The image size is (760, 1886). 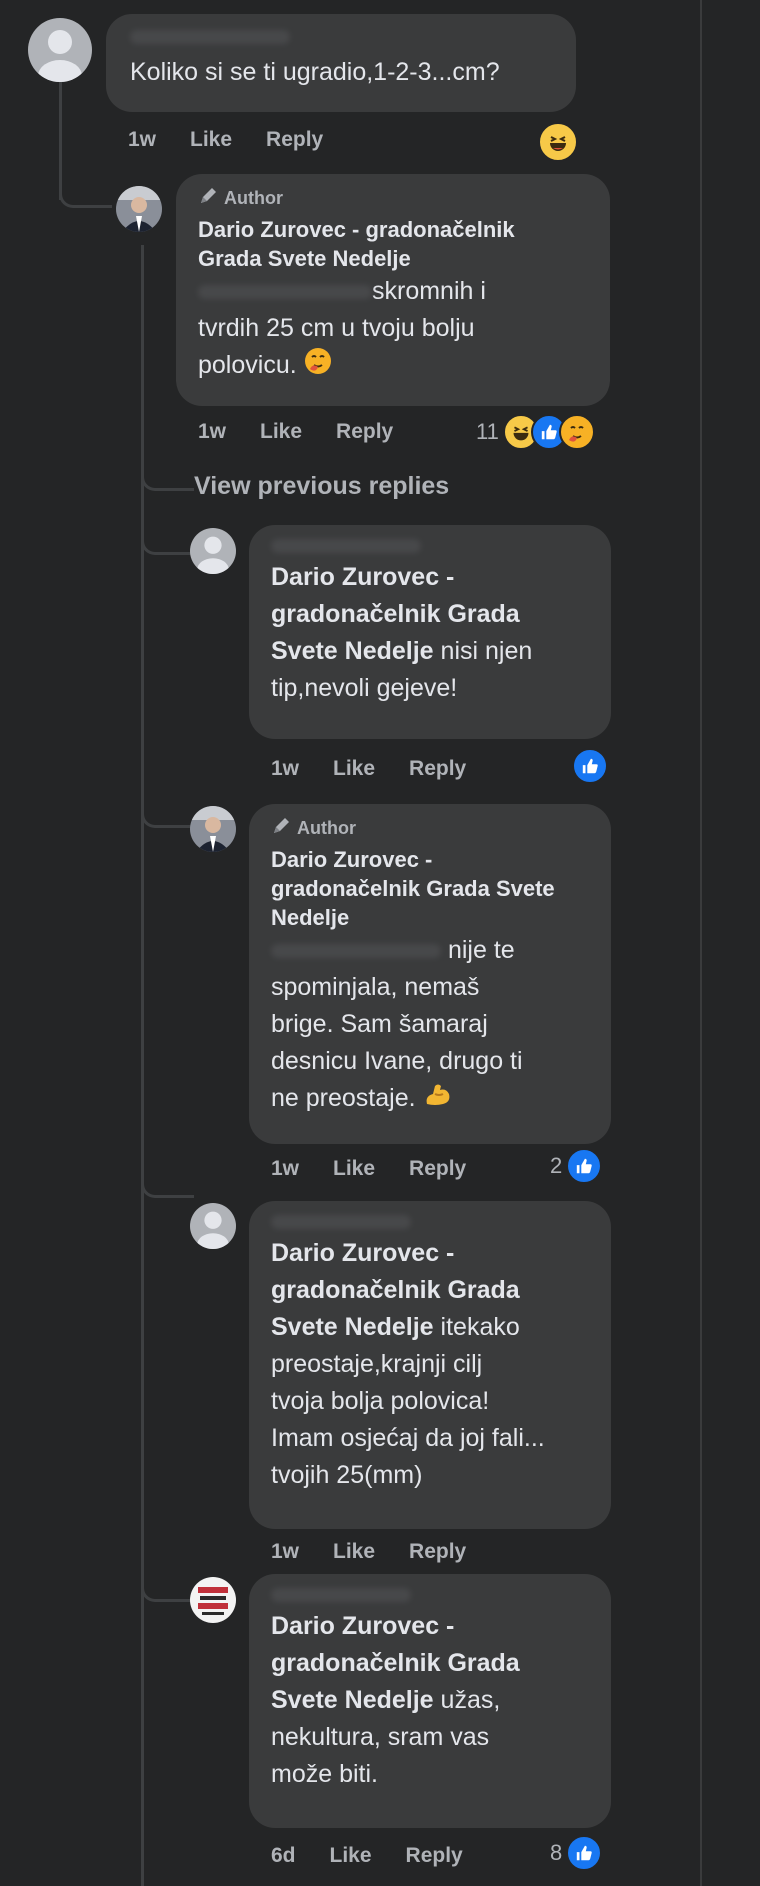 I want to click on text-line: užas,, so click(x=470, y=1700).